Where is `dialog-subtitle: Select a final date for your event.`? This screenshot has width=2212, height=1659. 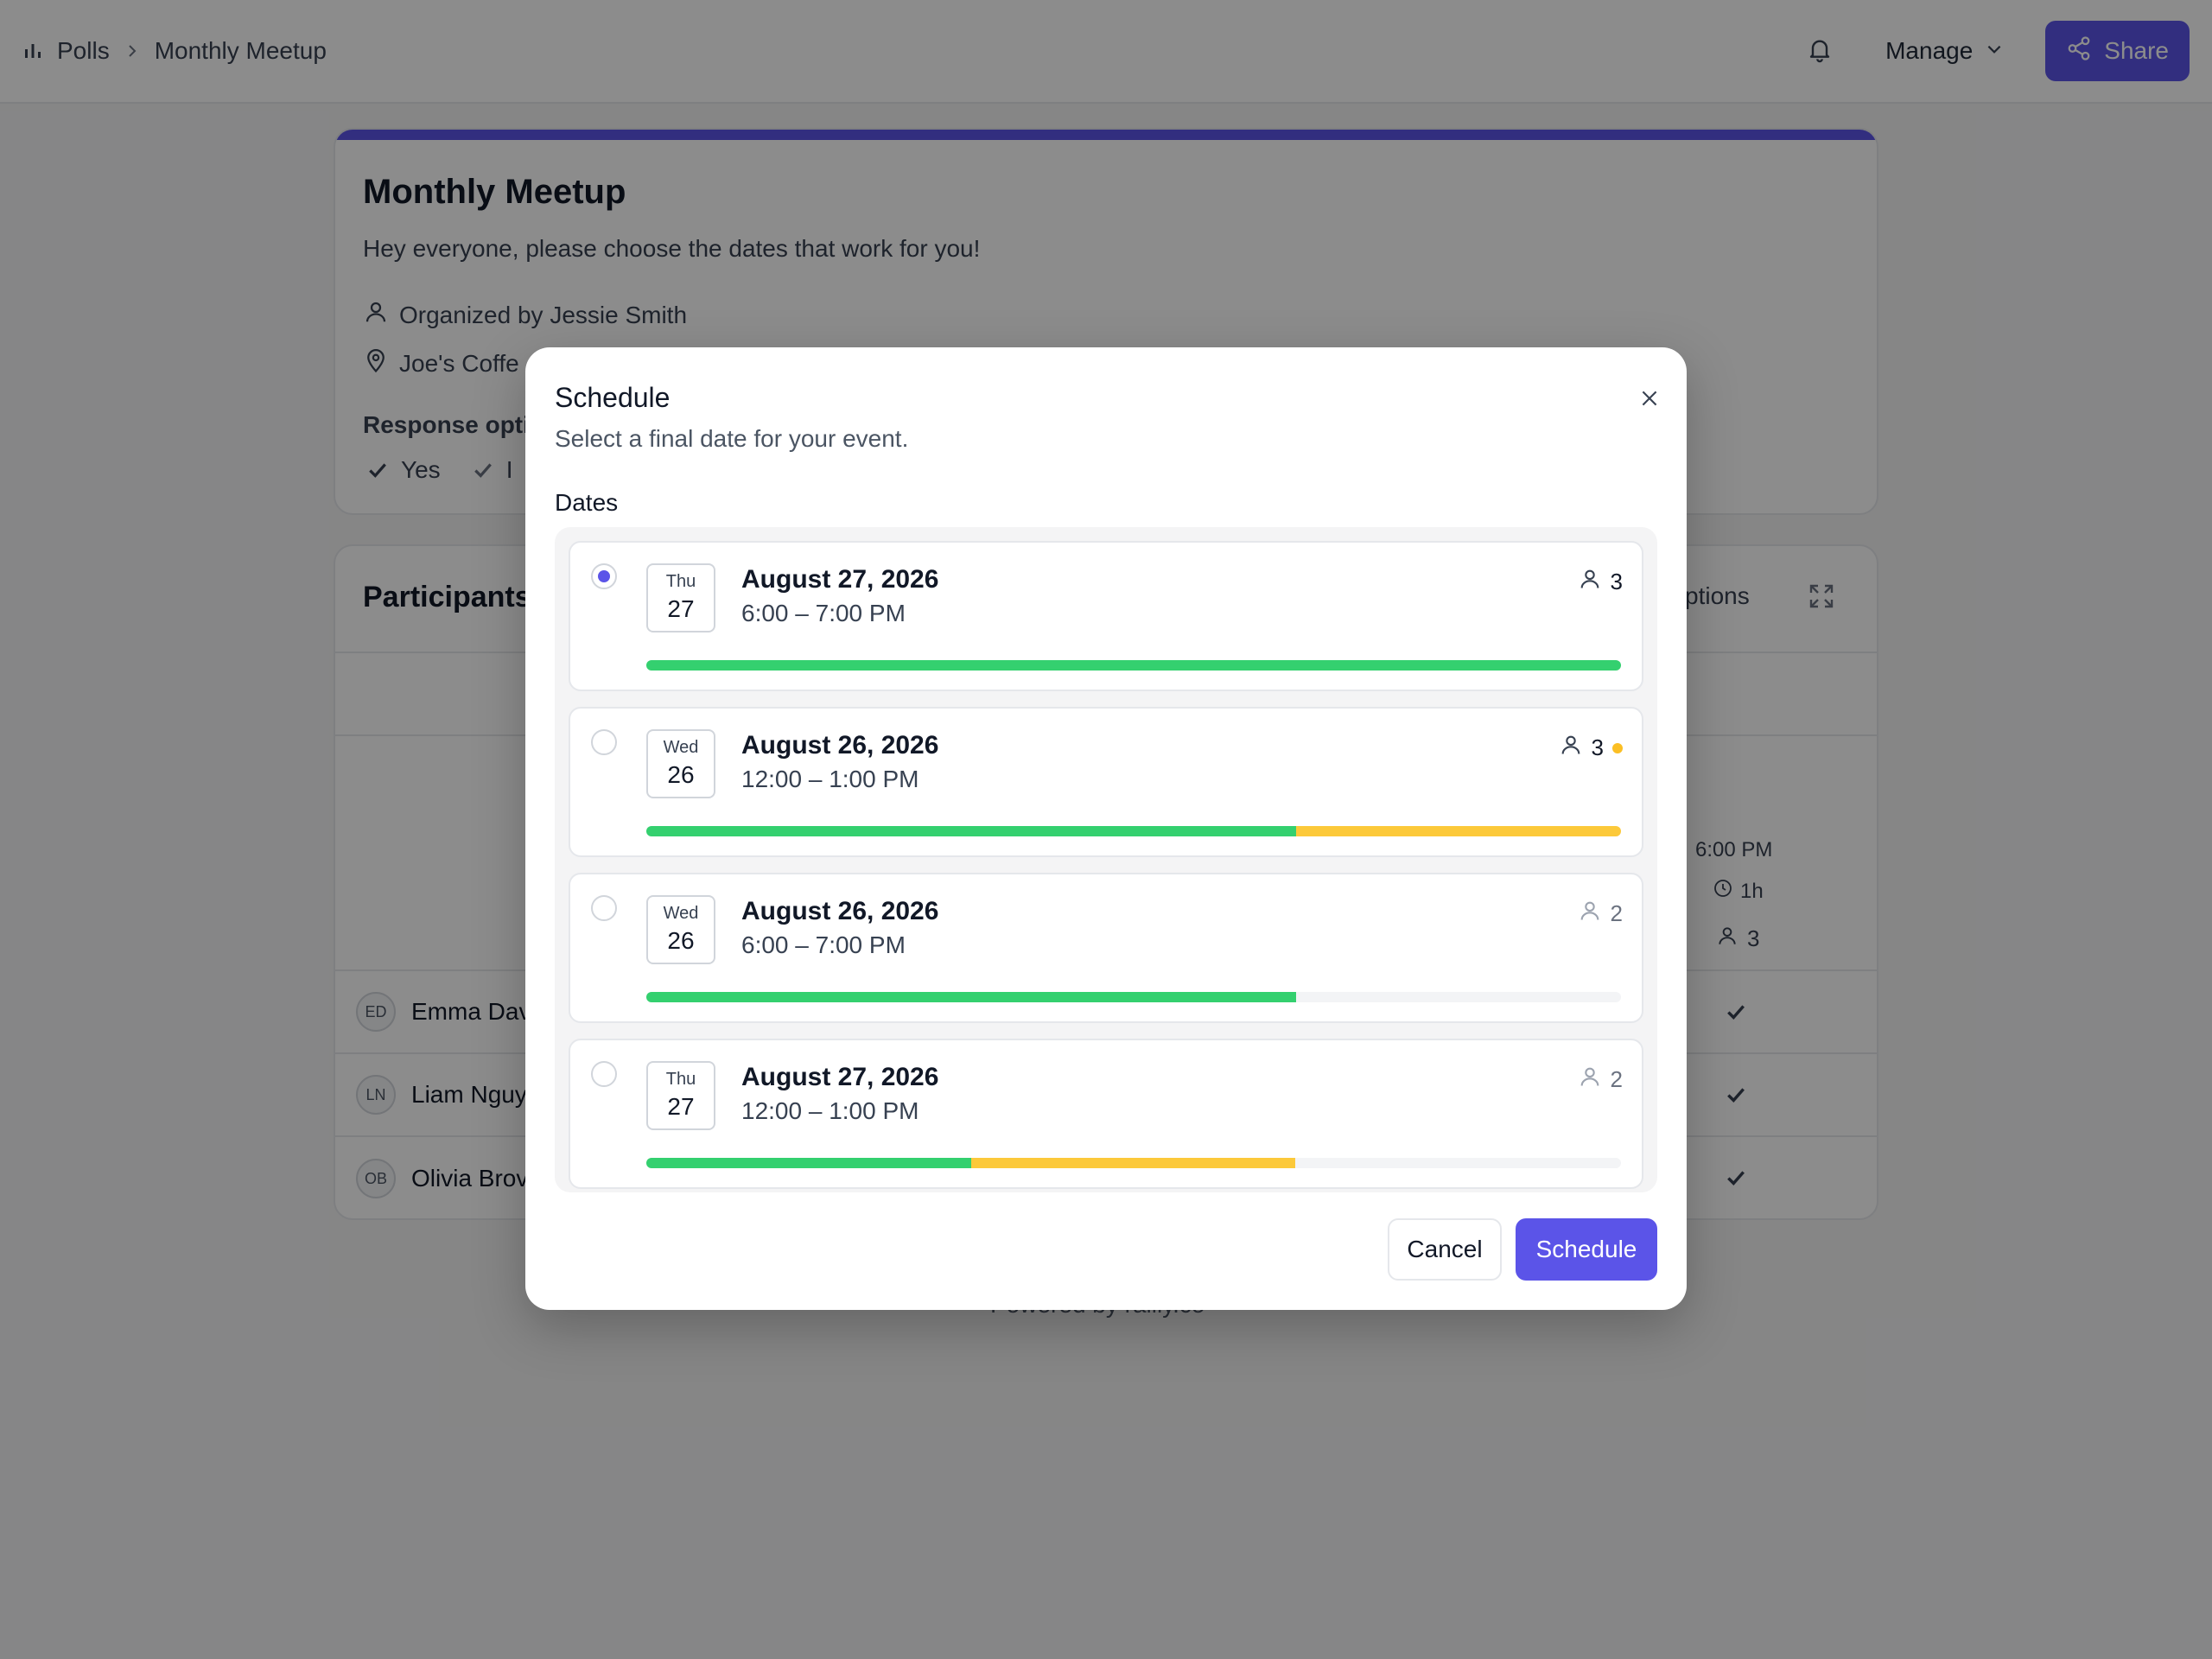
dialog-subtitle: Select a final date for your event. is located at coordinates (732, 438).